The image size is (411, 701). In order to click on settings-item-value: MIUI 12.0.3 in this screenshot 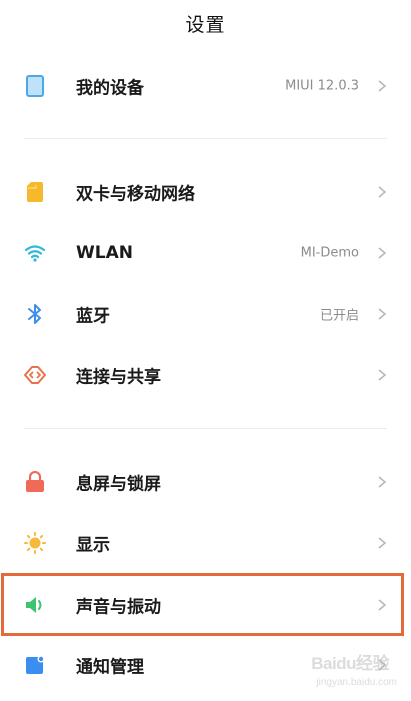, I will do `click(322, 86)`.